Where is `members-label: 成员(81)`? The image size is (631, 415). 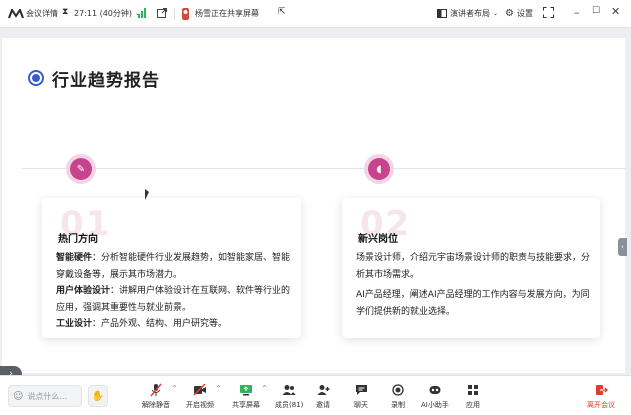
members-label: 成员(81) is located at coordinates (289, 405).